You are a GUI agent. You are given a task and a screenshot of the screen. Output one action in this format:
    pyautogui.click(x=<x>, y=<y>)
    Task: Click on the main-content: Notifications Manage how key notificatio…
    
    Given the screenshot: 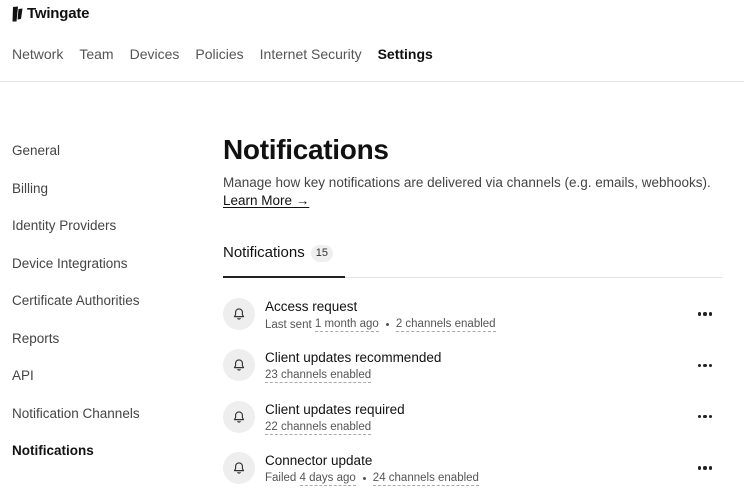 What is the action you would take?
    pyautogui.click(x=473, y=170)
    